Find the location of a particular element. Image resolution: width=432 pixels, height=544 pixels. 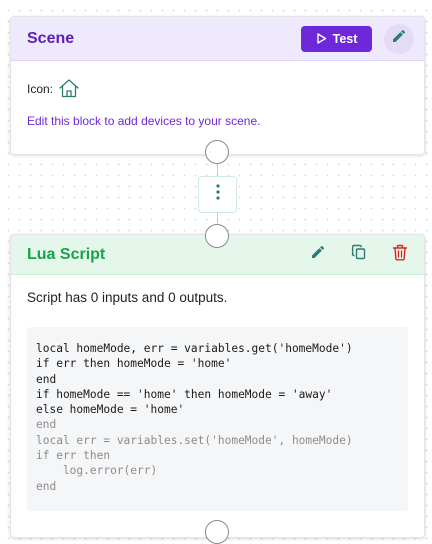

scene-output-port is located at coordinates (217, 152).